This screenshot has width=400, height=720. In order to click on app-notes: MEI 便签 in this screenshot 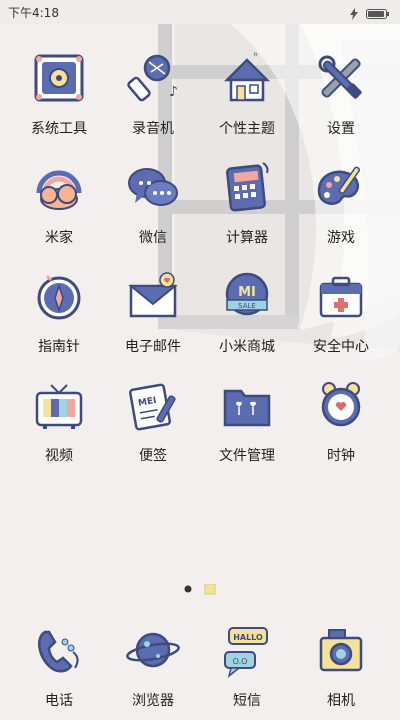, I will do `click(153, 425)`.